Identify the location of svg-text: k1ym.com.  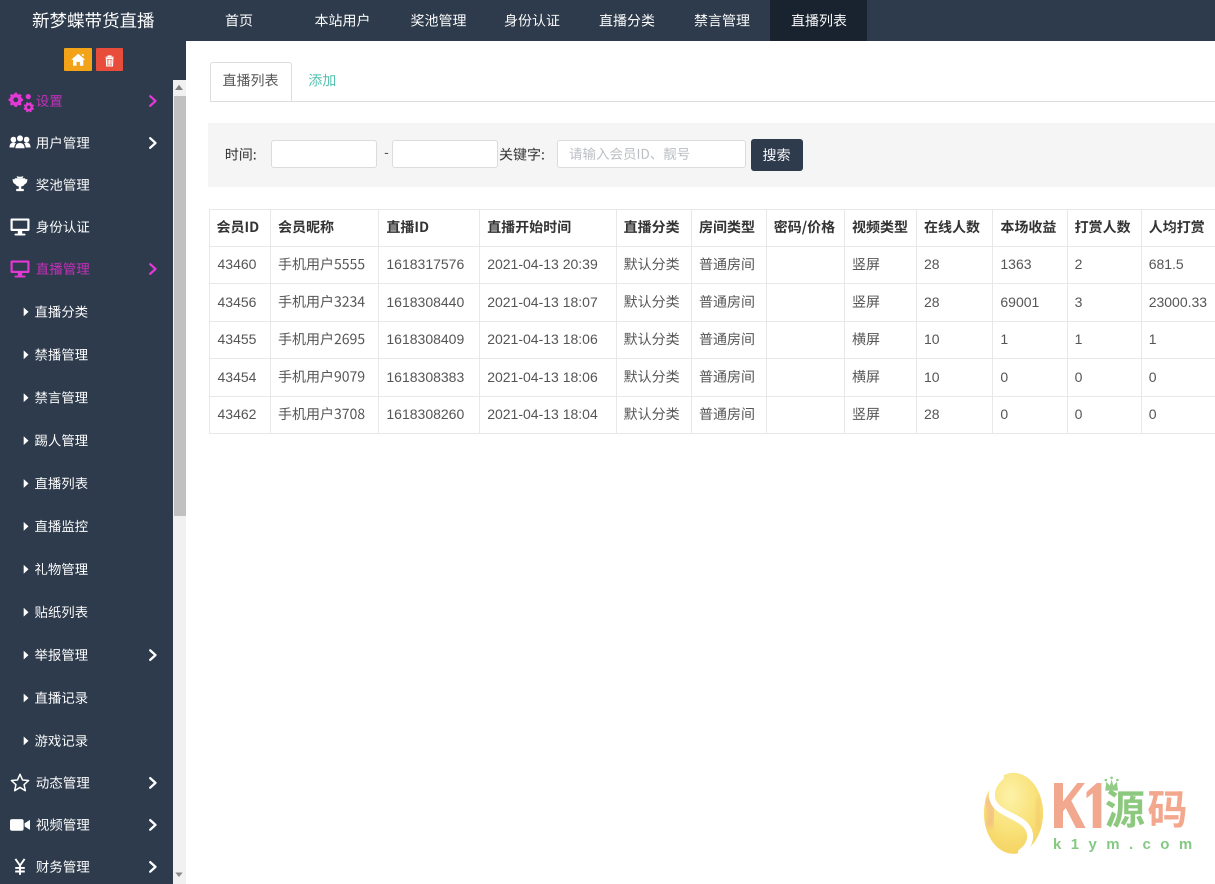
(1127, 844).